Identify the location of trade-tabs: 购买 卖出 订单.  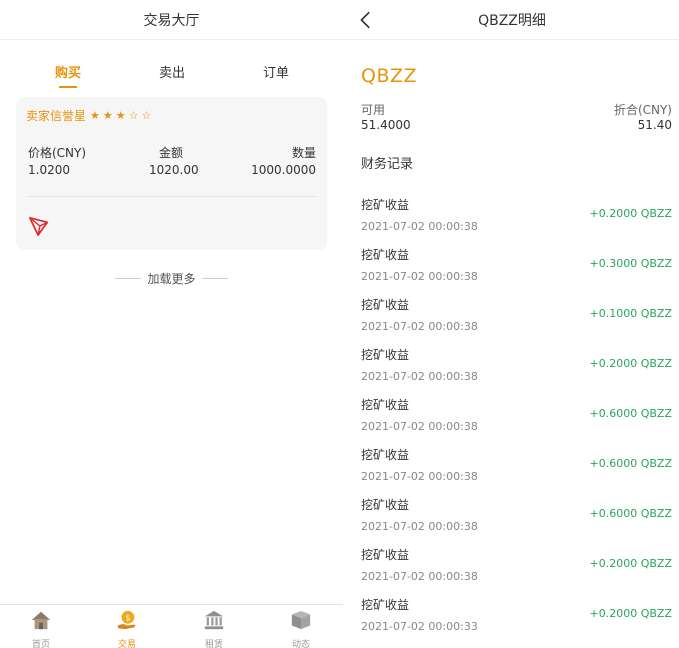
(171, 71).